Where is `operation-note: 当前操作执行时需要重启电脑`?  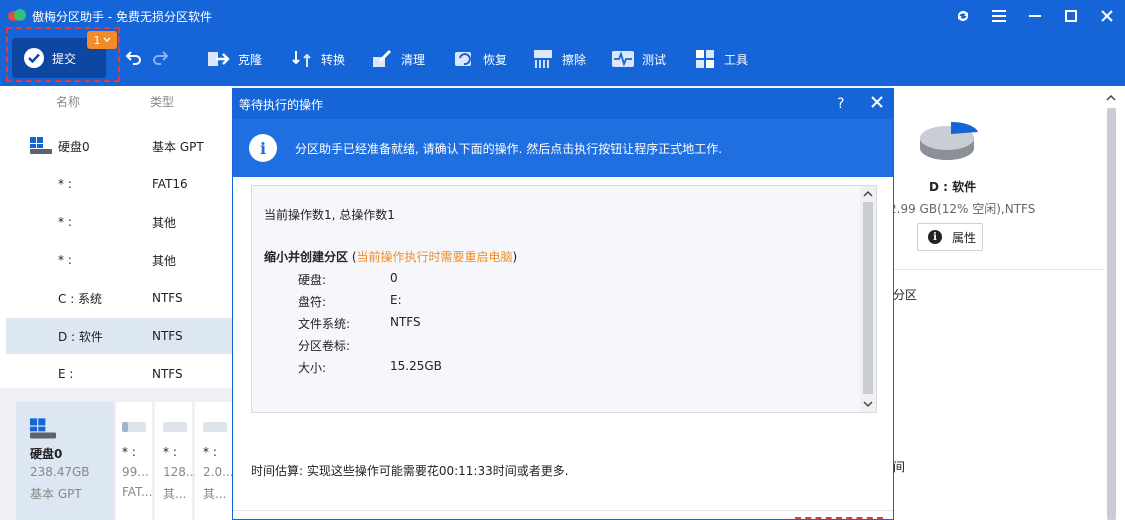 operation-note: 当前操作执行时需要重启电脑 is located at coordinates (434, 257).